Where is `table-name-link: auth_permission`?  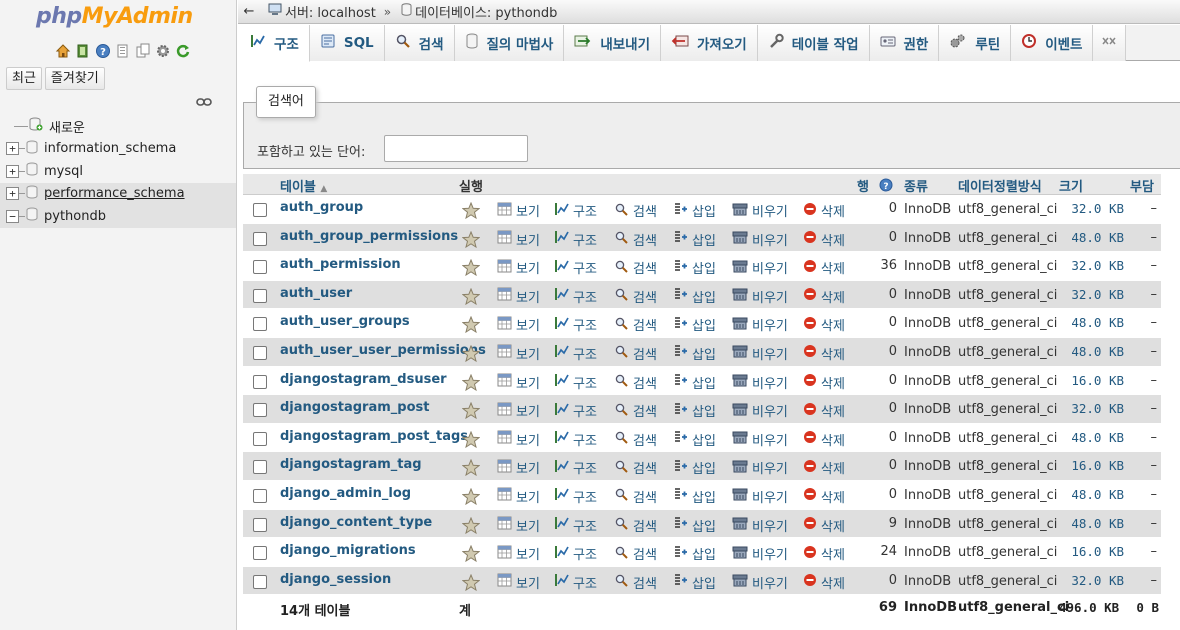 table-name-link: auth_permission is located at coordinates (340, 264).